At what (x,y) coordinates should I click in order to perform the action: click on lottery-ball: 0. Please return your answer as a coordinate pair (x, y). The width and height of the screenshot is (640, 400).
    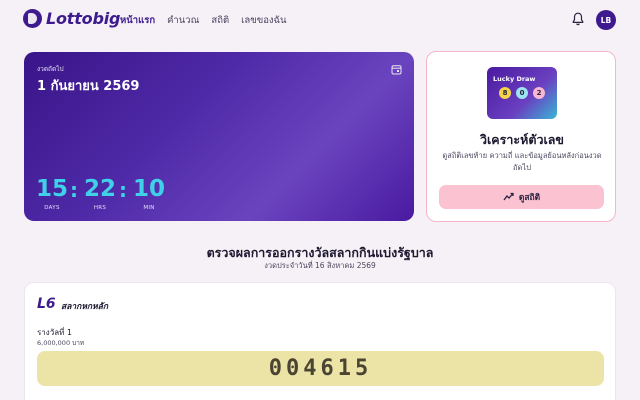
    Looking at the image, I should click on (522, 93).